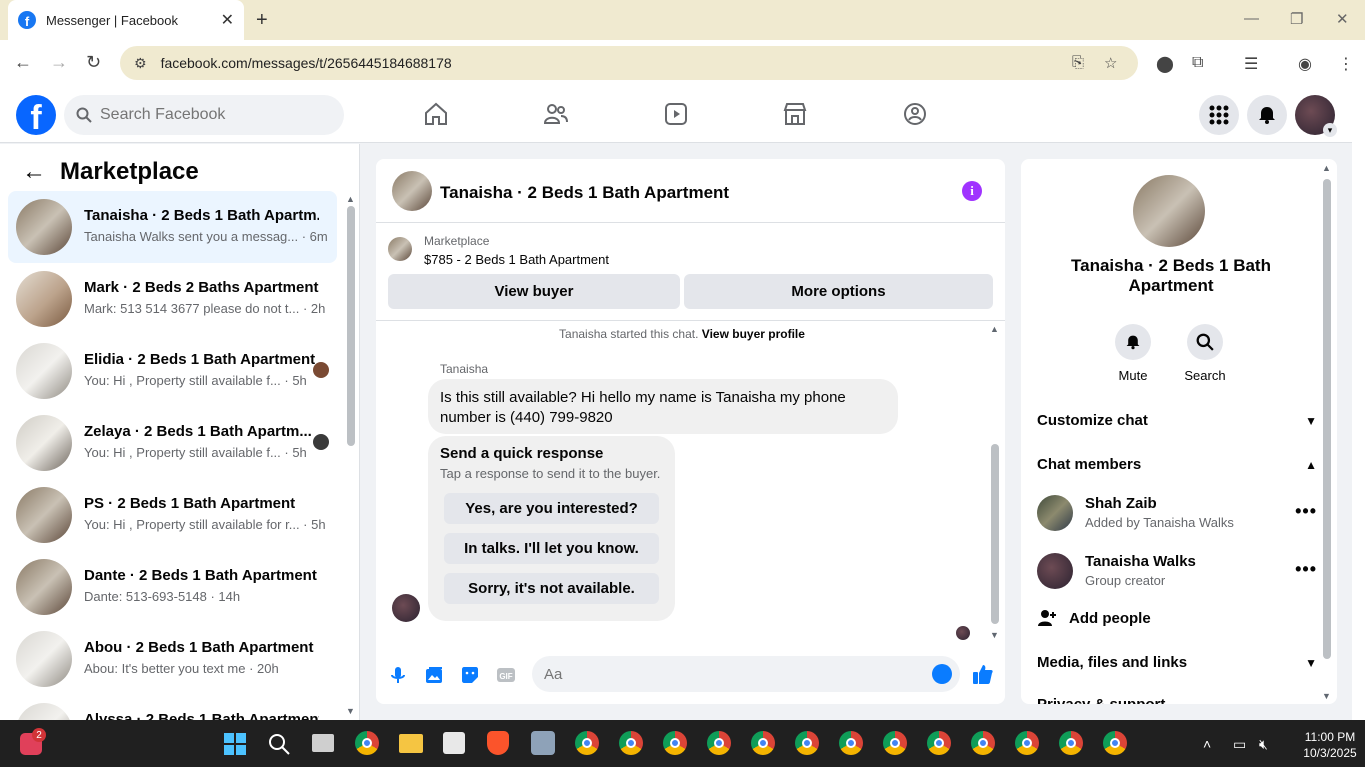 The width and height of the screenshot is (1365, 767). I want to click on chat-title: Tanaisha · 2 Beds 1 Bath Apartment, so click(584, 193).